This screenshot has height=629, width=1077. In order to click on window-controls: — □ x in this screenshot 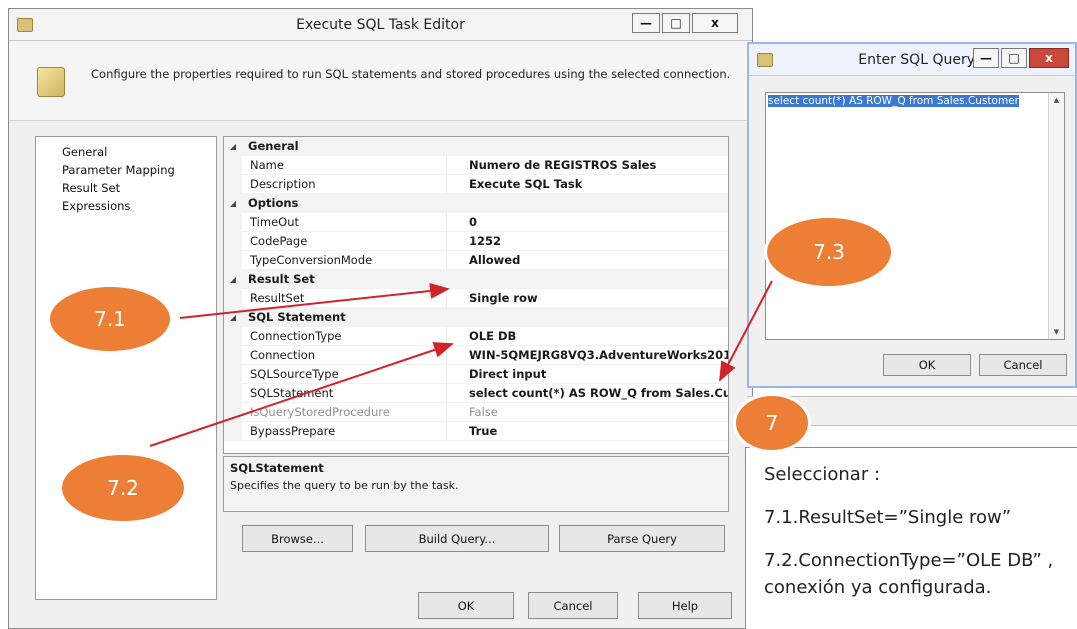, I will do `click(684, 23)`.